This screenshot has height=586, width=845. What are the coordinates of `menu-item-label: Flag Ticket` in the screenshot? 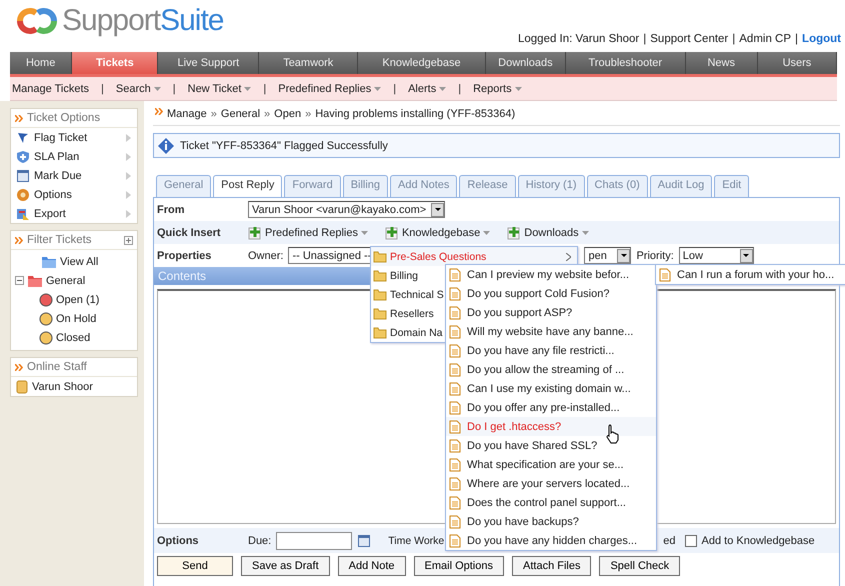 It's located at (61, 138).